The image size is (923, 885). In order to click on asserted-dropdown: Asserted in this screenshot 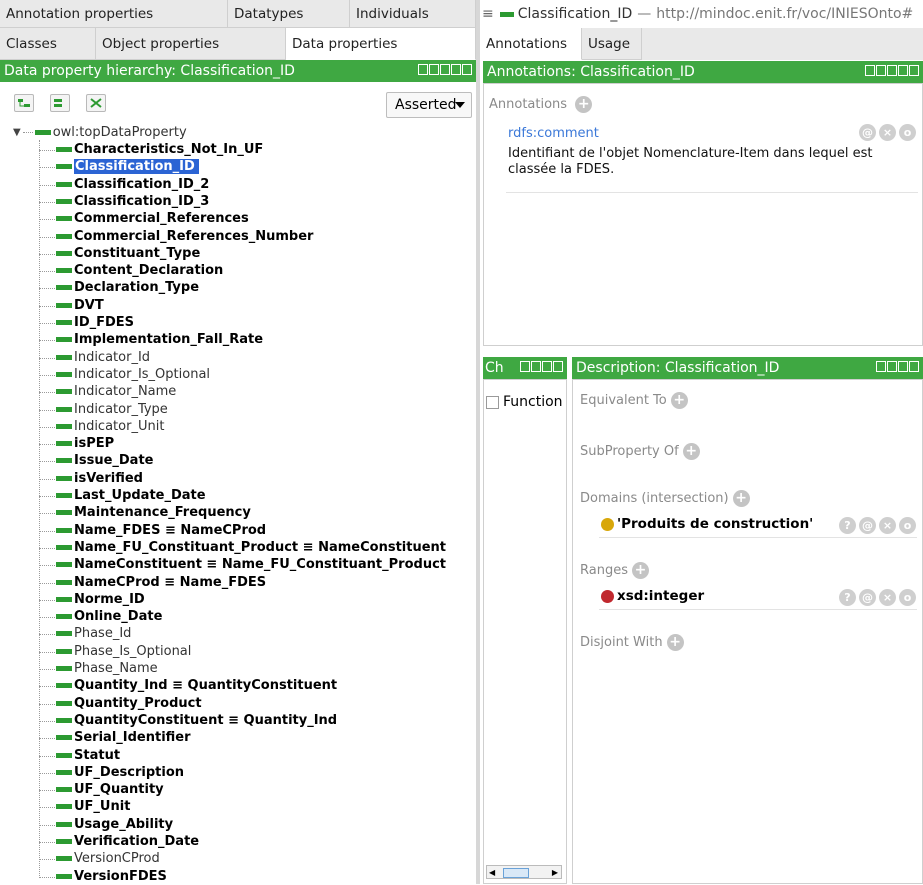, I will do `click(429, 105)`.